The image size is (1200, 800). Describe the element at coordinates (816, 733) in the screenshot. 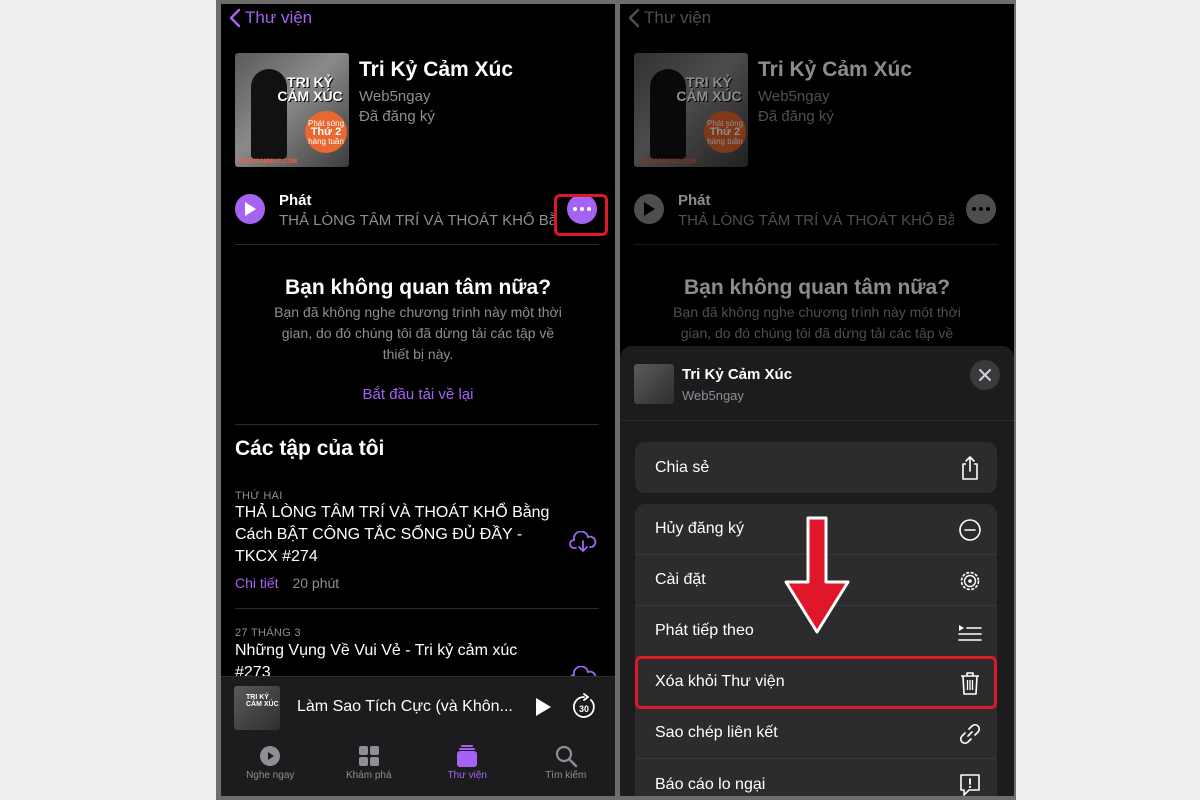

I see `menu-item-copy-link: Sao chép liên kết` at that location.